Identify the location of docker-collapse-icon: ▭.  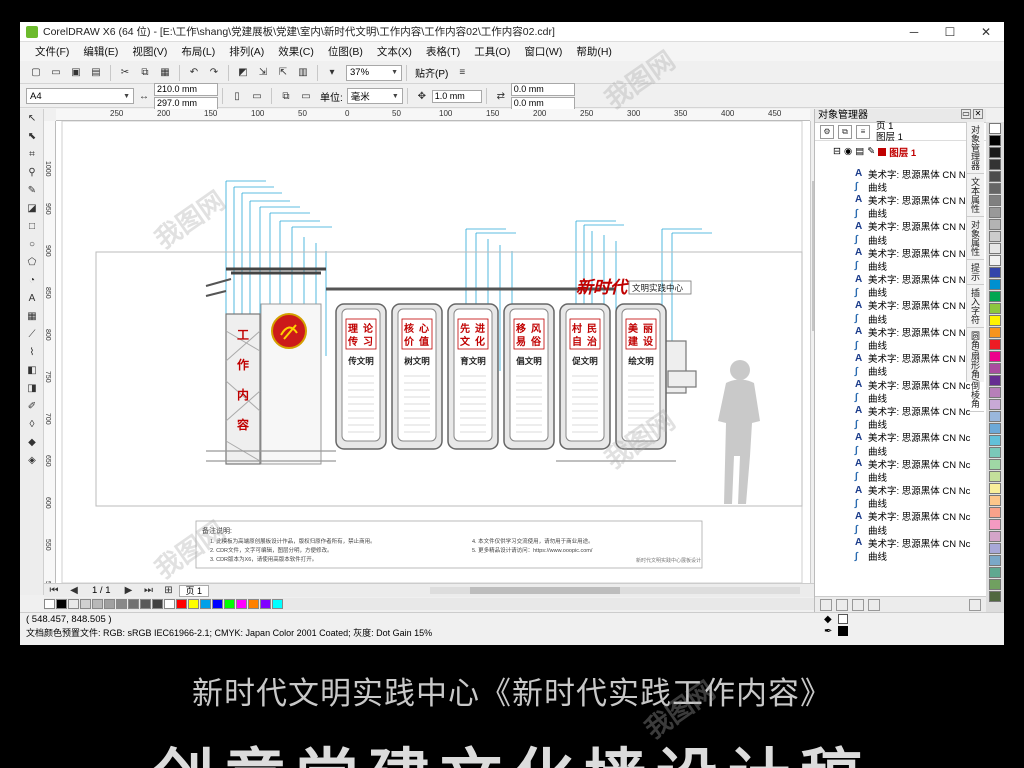
(966, 114).